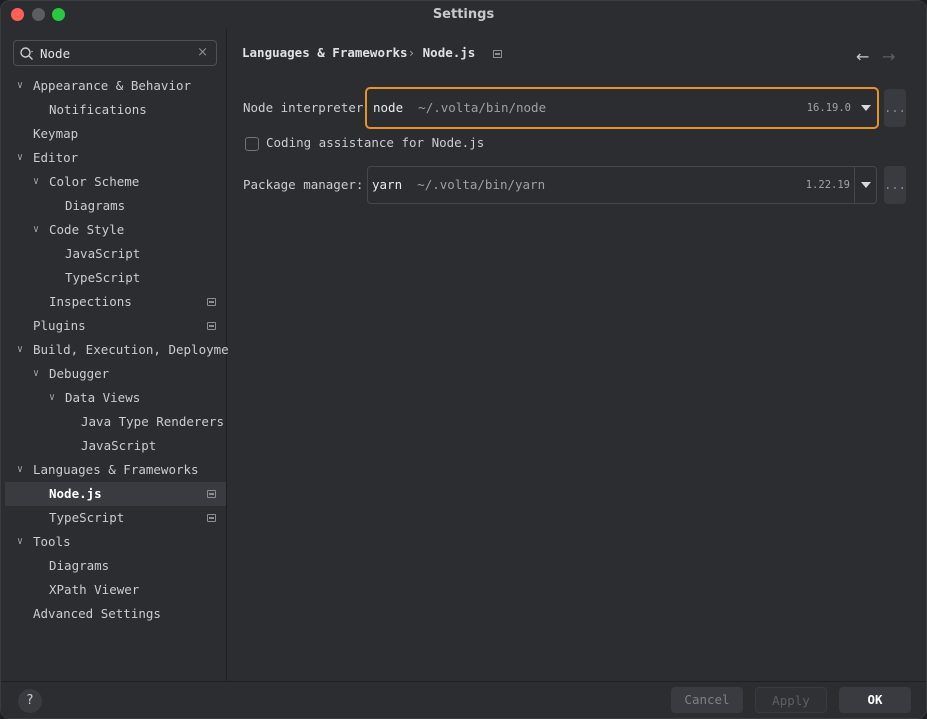 This screenshot has height=719, width=927. I want to click on breadcrumb-current: Node.js, so click(449, 52).